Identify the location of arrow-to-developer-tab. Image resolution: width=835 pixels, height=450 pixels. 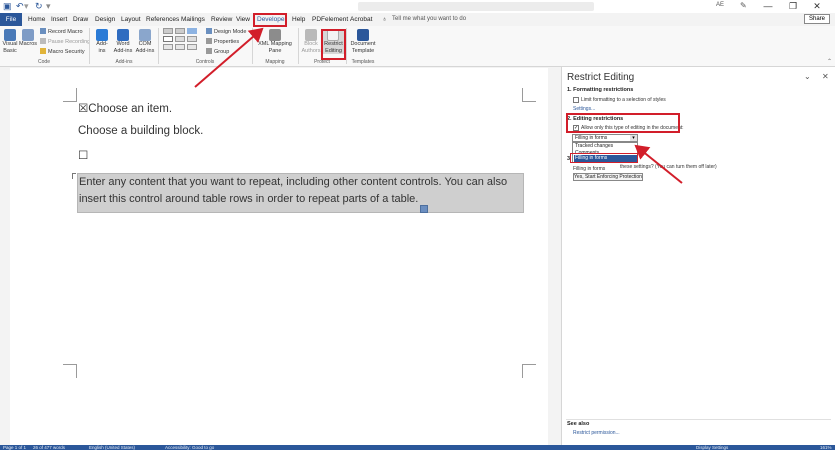
(229, 57).